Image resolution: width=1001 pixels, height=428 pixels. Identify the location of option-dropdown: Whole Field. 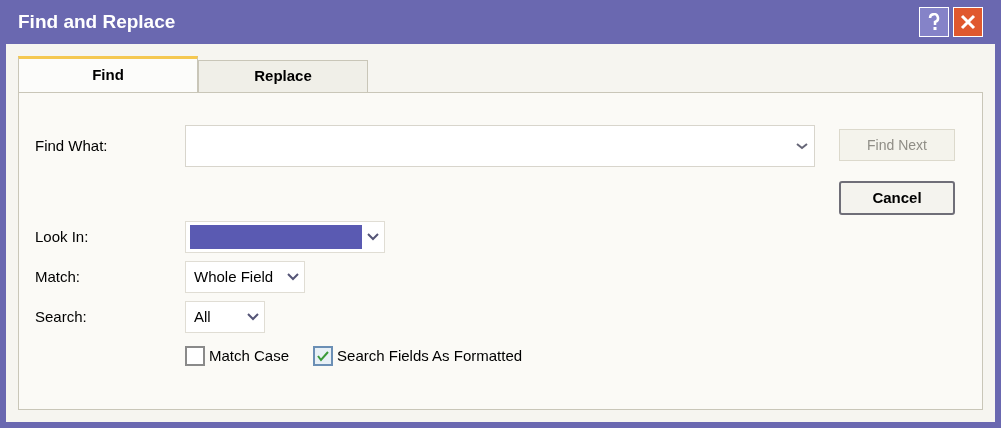
(245, 277).